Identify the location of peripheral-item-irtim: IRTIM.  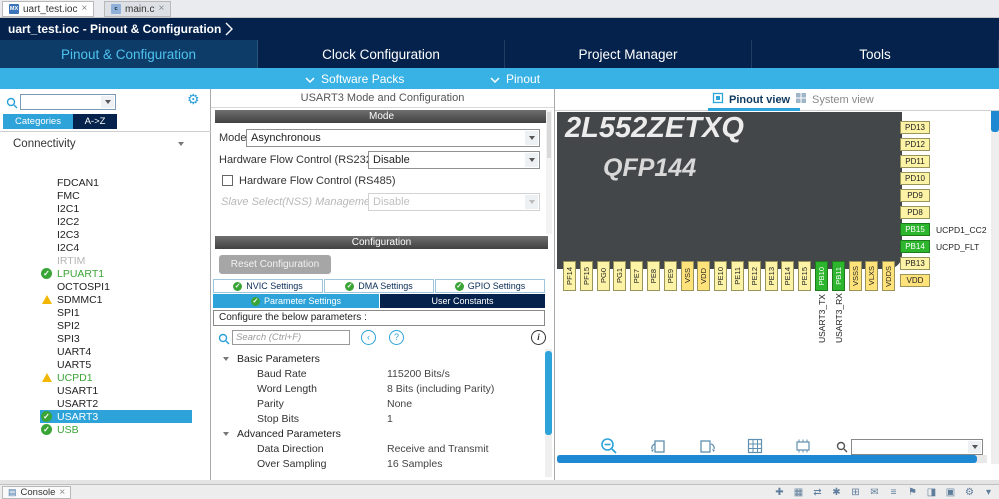
(116, 260).